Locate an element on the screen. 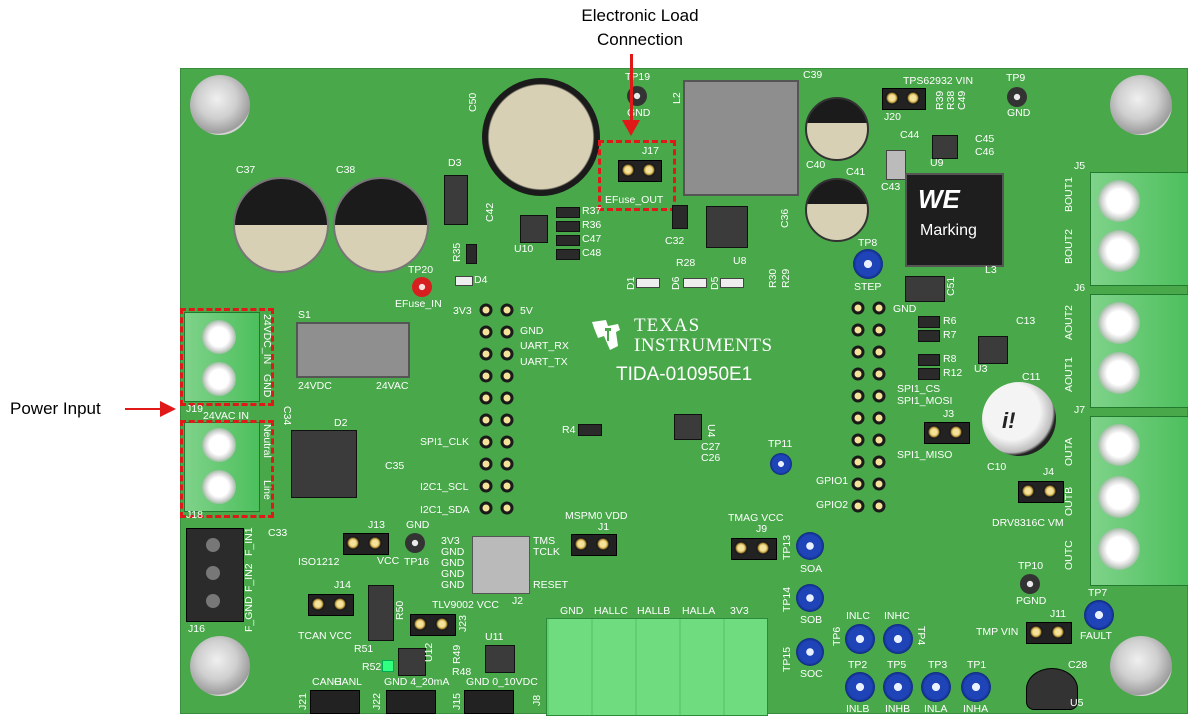  label-drv8316c-vm: DRV8316C VM is located at coordinates (1028, 523).